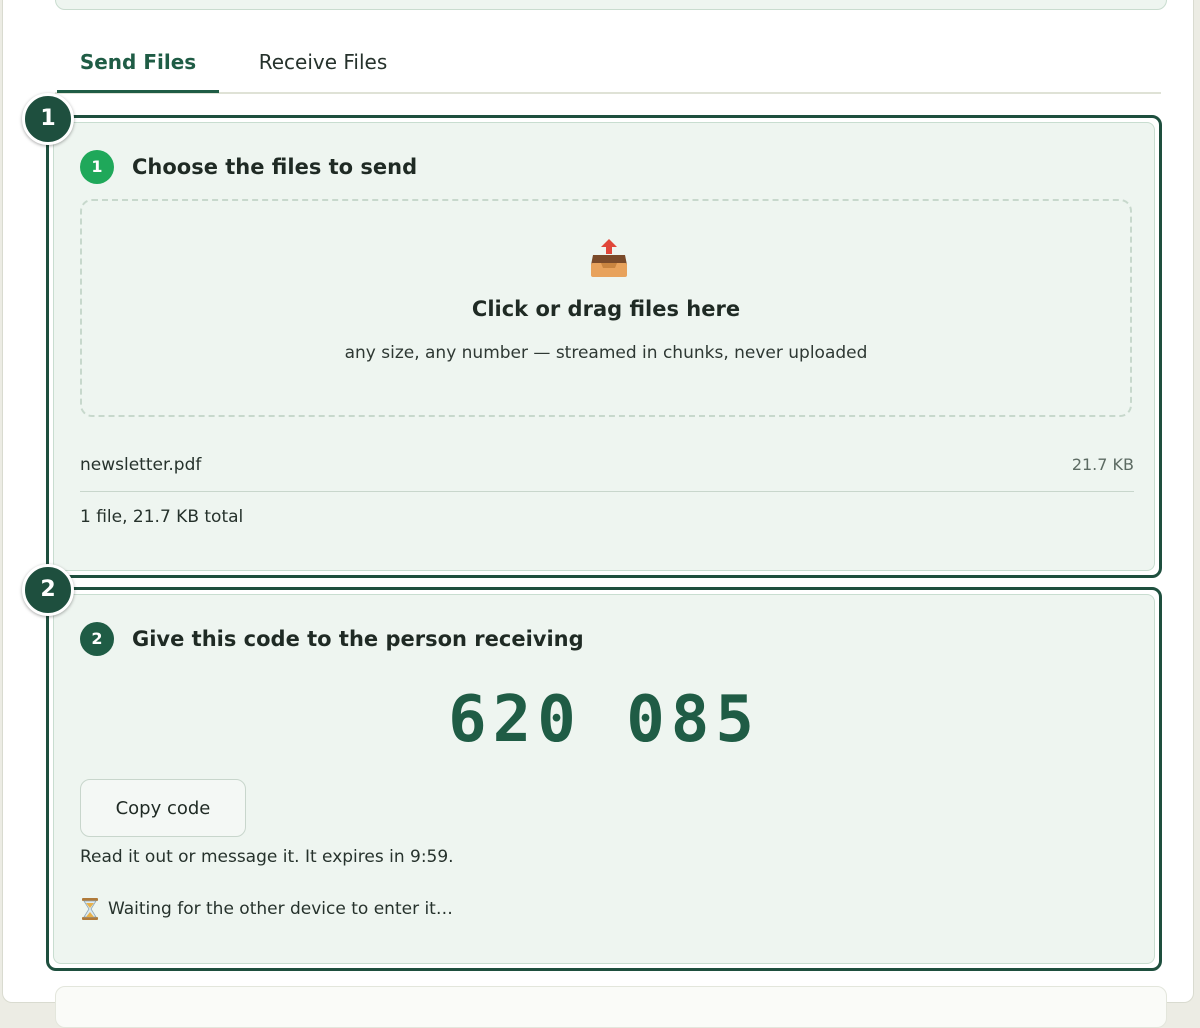 The height and width of the screenshot is (1028, 1200). I want to click on share-code-title: Give this code to the person receiving, so click(358, 639).